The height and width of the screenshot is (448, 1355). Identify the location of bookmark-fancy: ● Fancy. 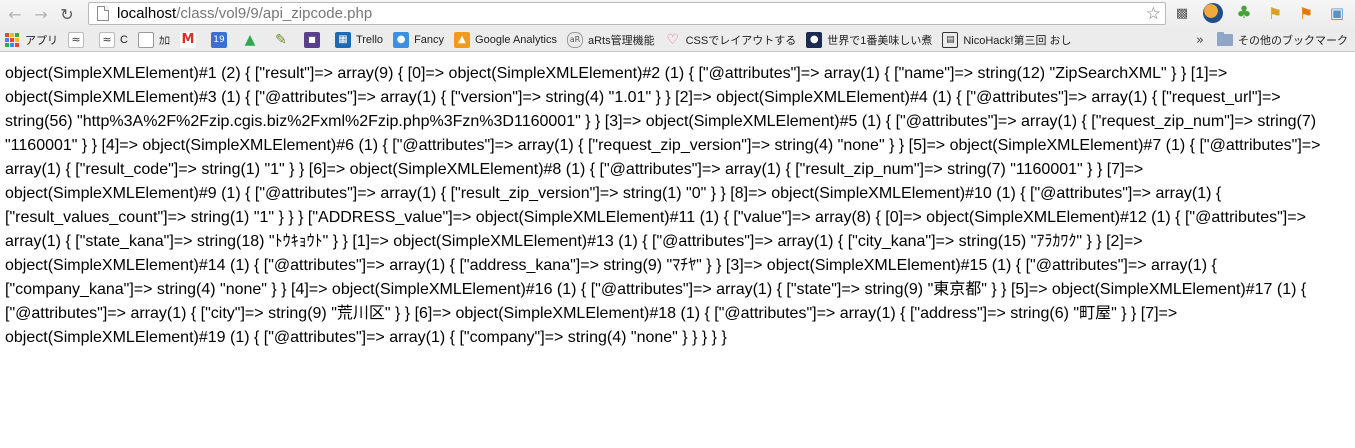
(418, 40).